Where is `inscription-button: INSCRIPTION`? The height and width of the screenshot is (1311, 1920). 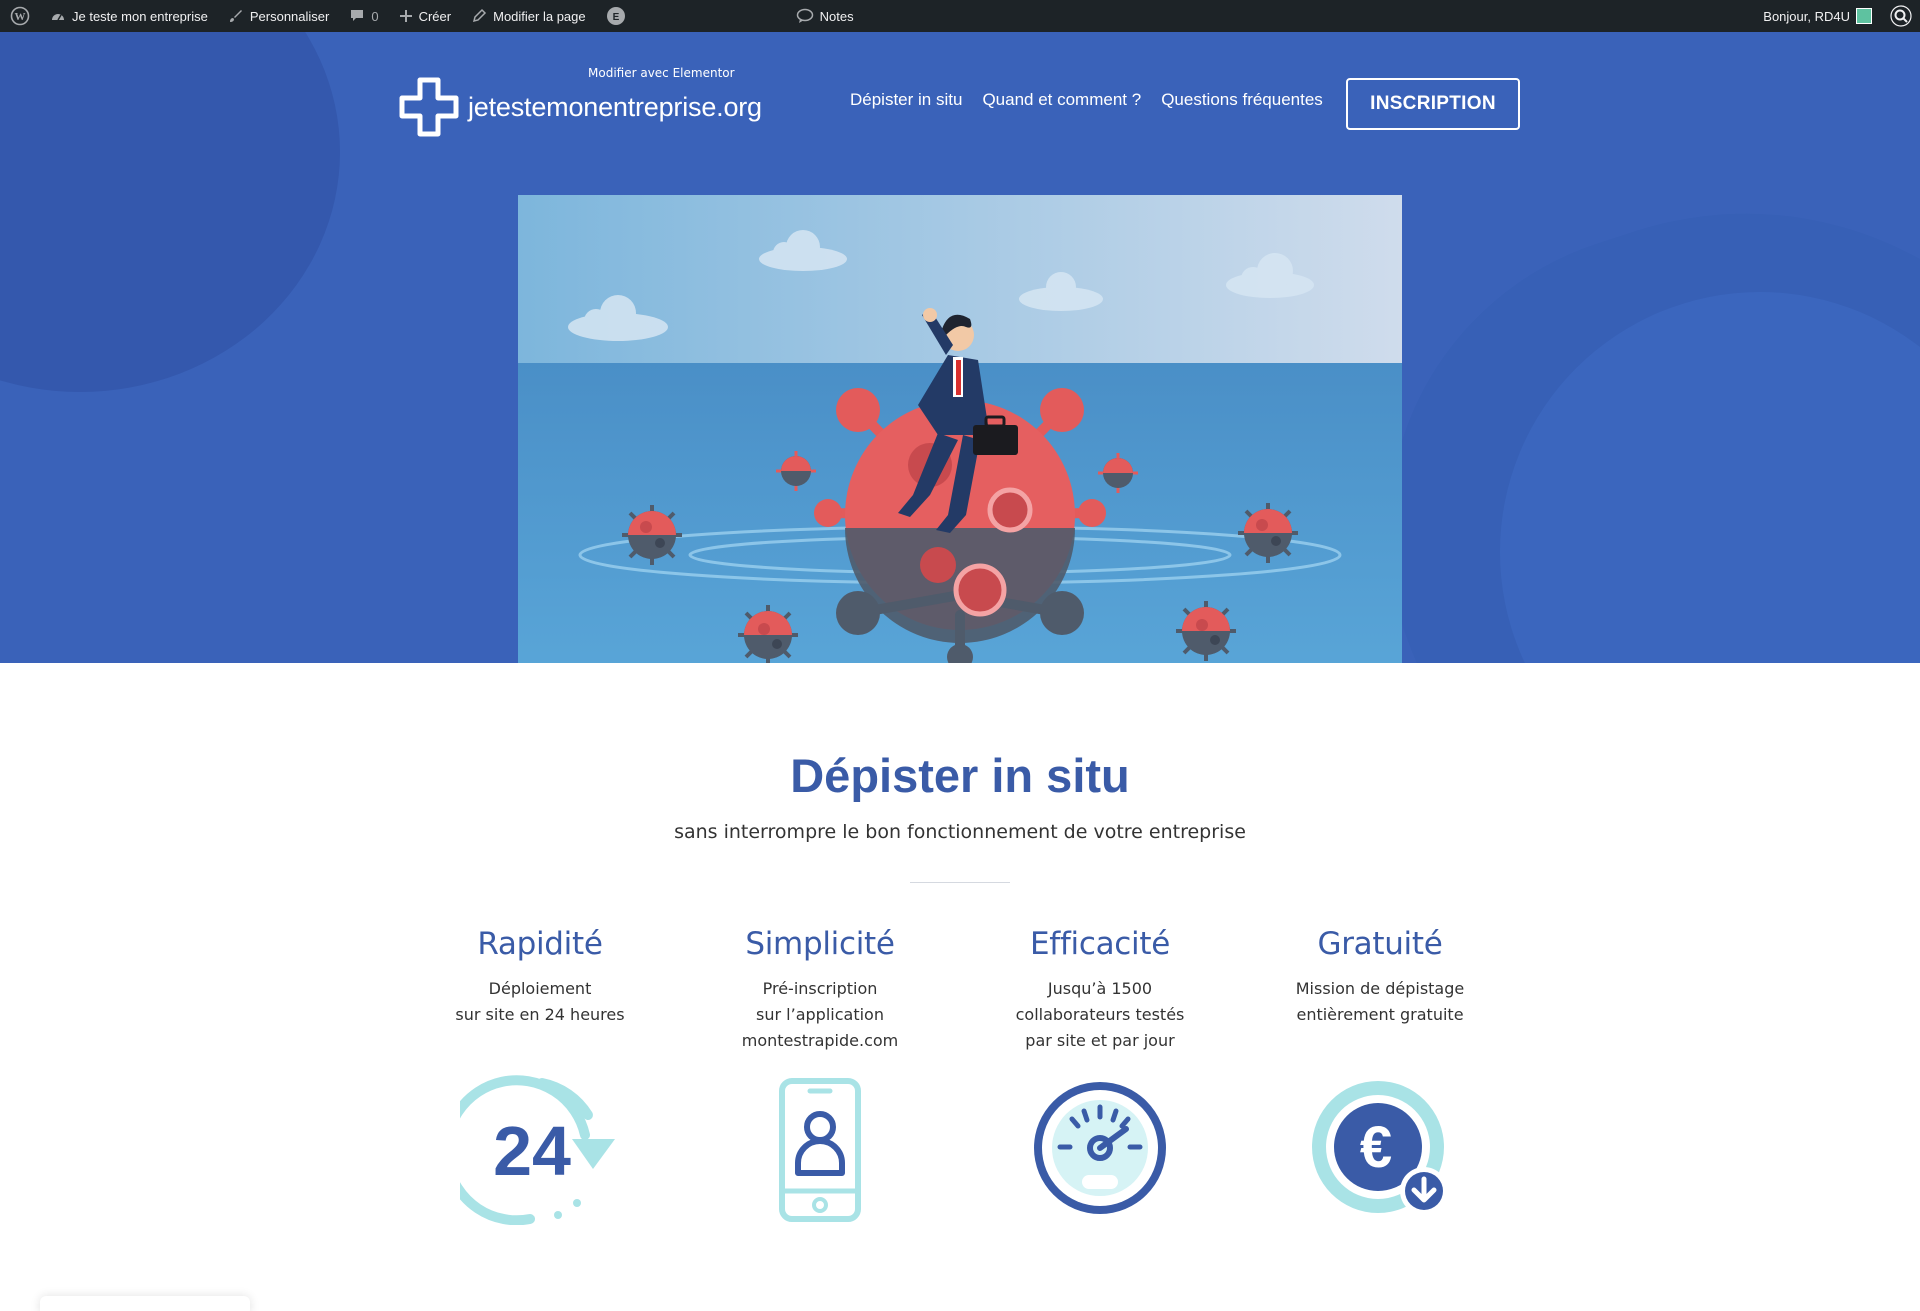 inscription-button: INSCRIPTION is located at coordinates (1433, 104).